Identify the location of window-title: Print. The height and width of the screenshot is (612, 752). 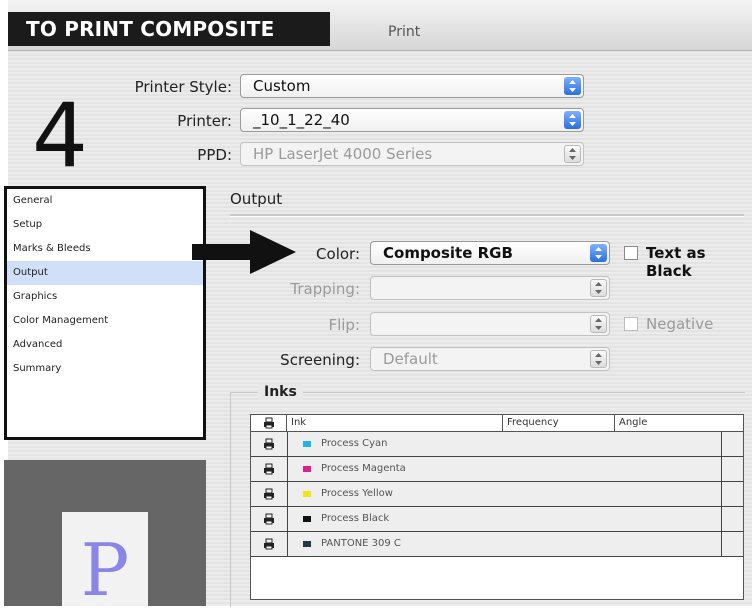
(404, 32).